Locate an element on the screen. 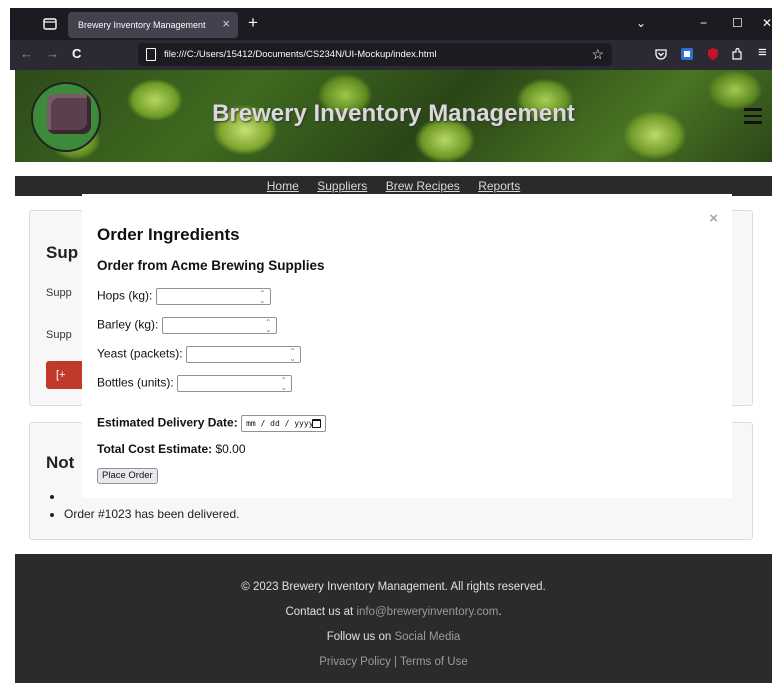  extensions-icon is located at coordinates (737, 54).